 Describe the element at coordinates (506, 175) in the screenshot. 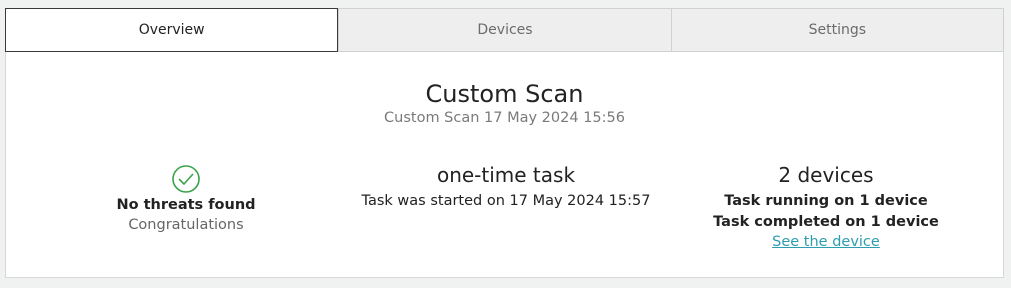

I see `task-type: one-time task` at that location.